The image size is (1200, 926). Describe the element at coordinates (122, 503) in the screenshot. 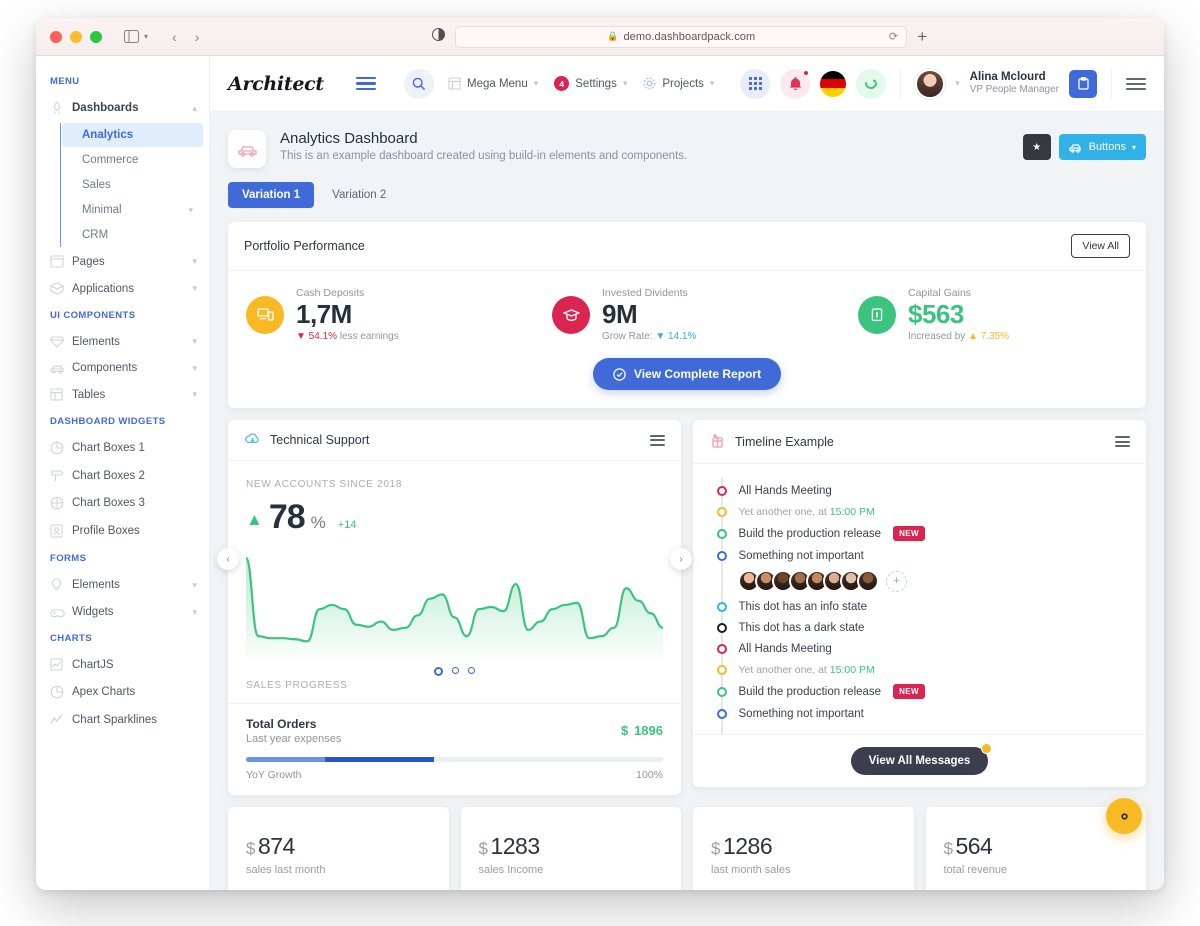

I see `sidebar-item-chart-boxes-3: Chart Boxes 3` at that location.